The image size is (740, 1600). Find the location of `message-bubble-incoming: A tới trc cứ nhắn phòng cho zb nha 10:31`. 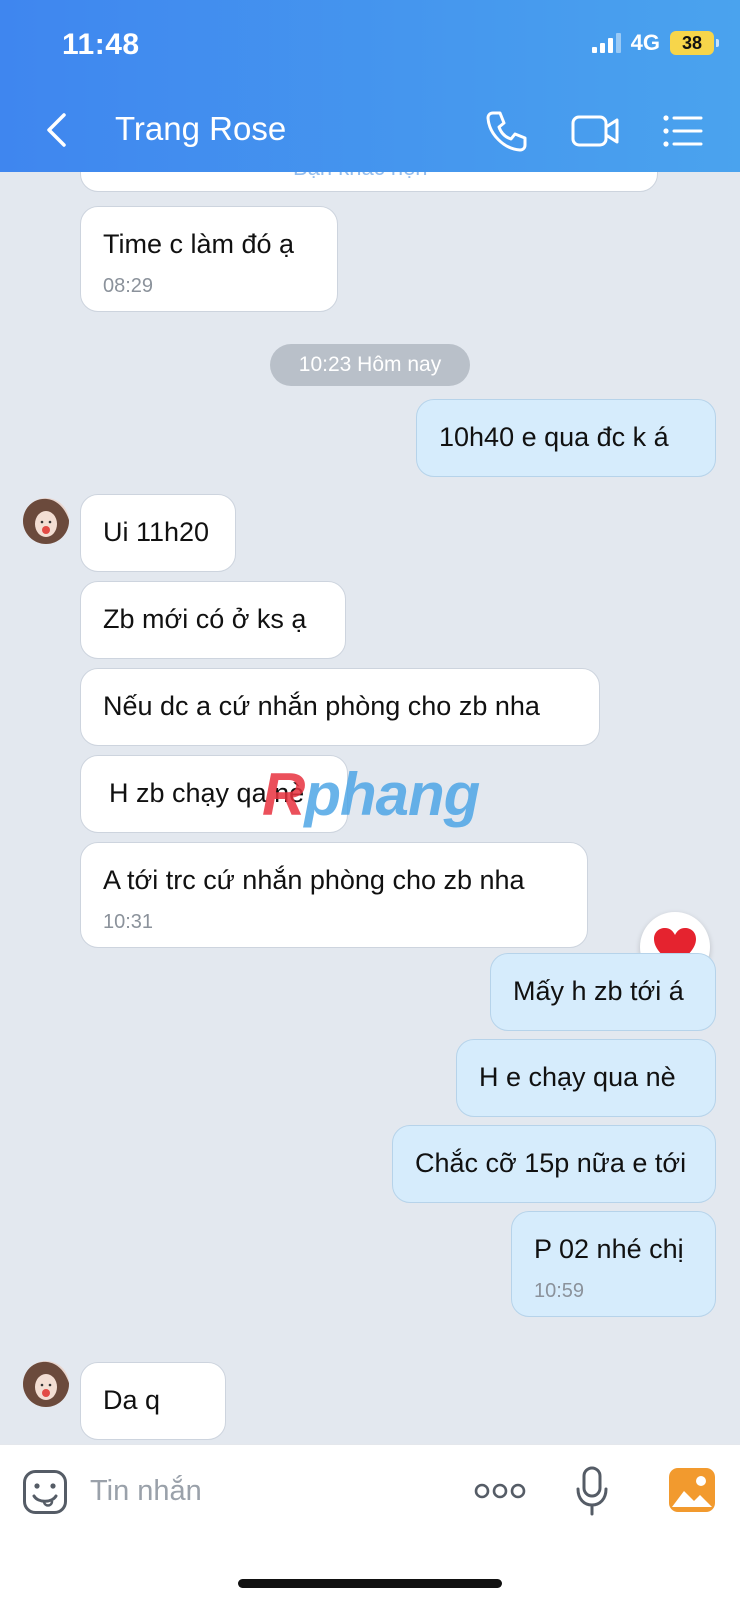

message-bubble-incoming: A tới trc cứ nhắn phòng cho zb nha 10:31 is located at coordinates (334, 895).